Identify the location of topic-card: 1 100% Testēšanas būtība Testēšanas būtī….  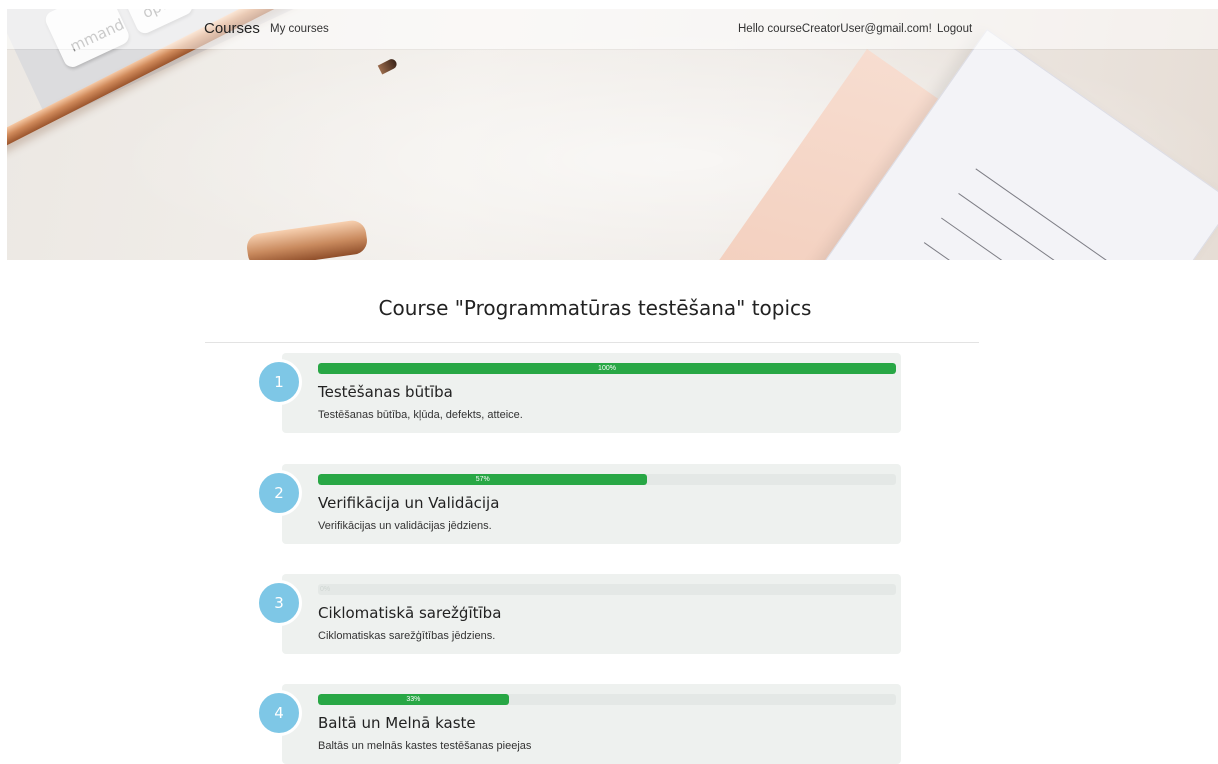
(578, 393).